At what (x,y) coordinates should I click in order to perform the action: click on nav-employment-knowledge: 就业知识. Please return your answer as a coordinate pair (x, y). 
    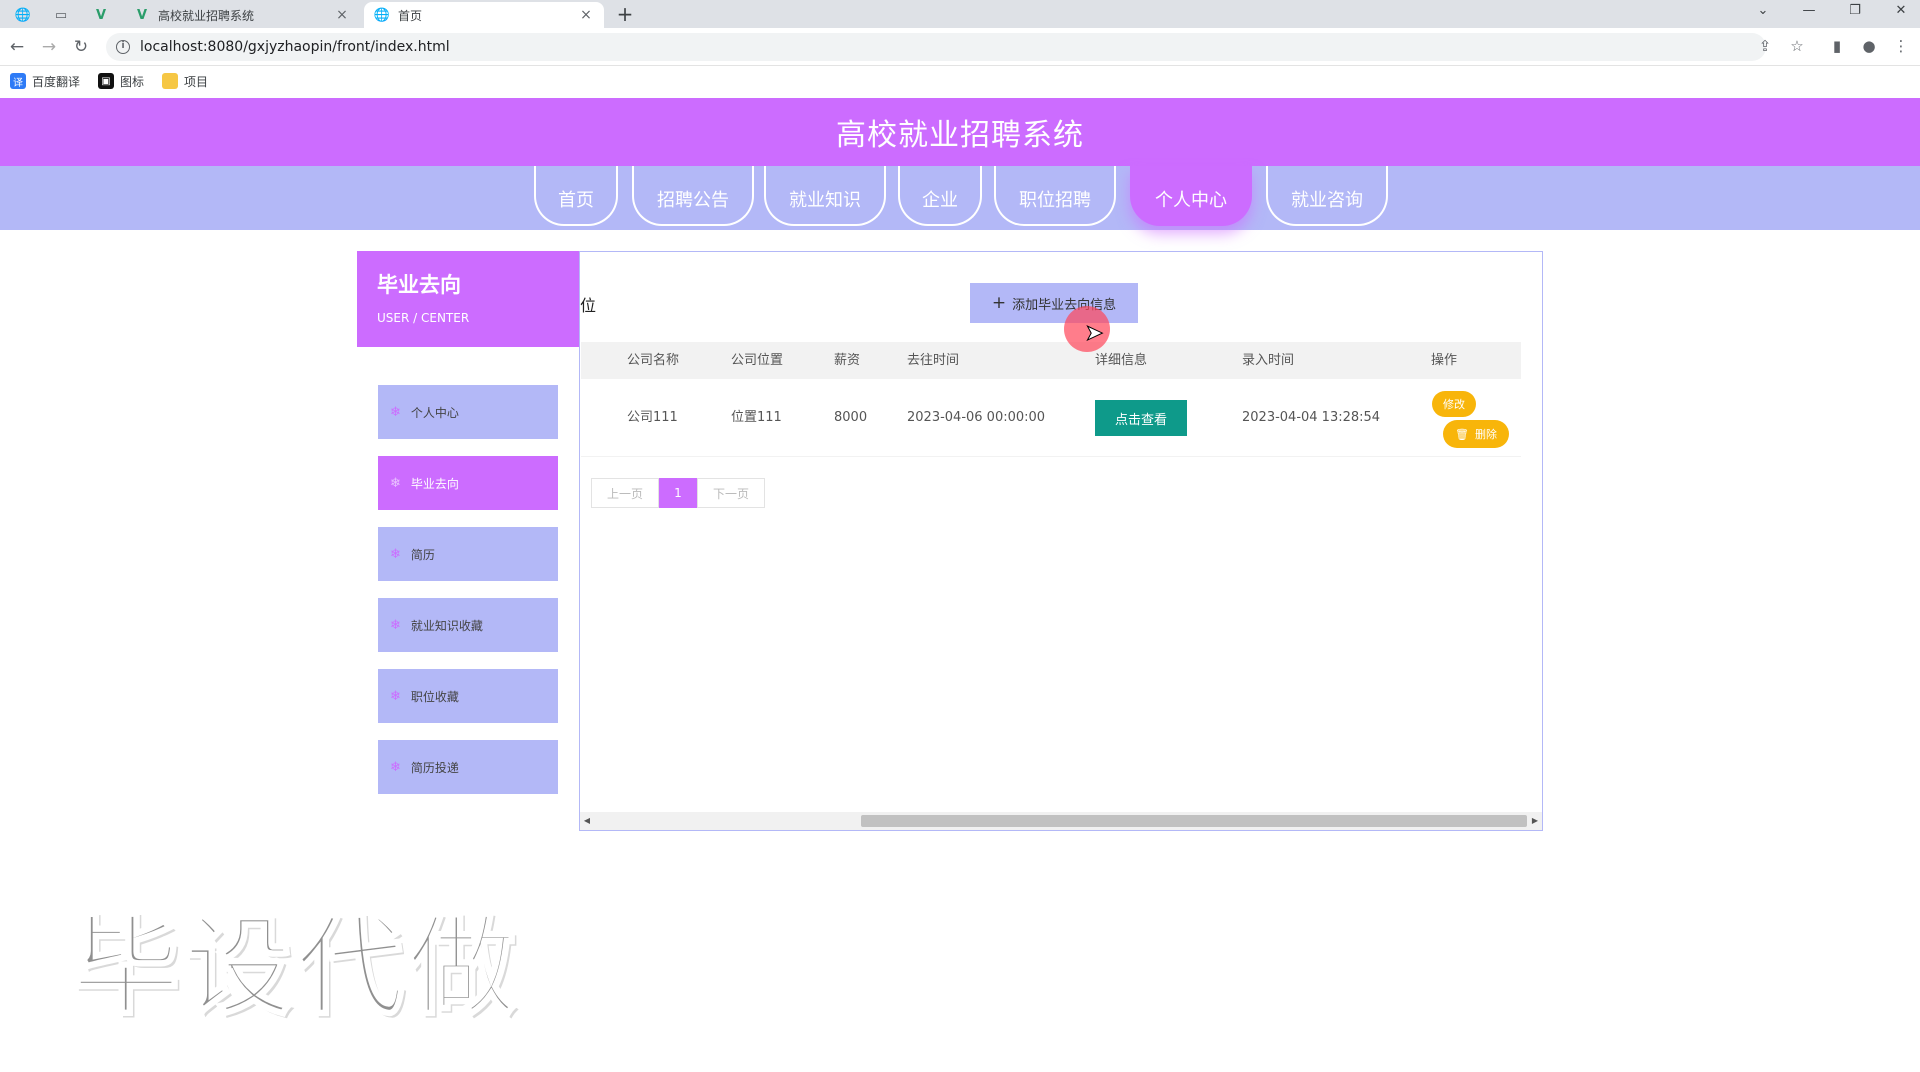
    Looking at the image, I should click on (825, 196).